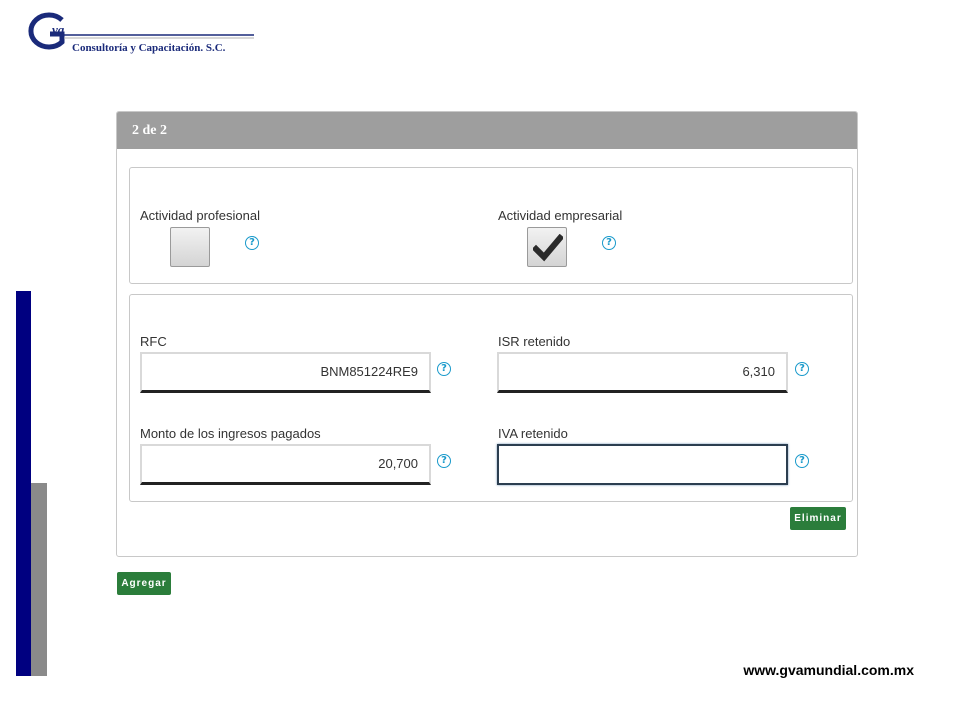  I want to click on rfc-label: RFC, so click(153, 341).